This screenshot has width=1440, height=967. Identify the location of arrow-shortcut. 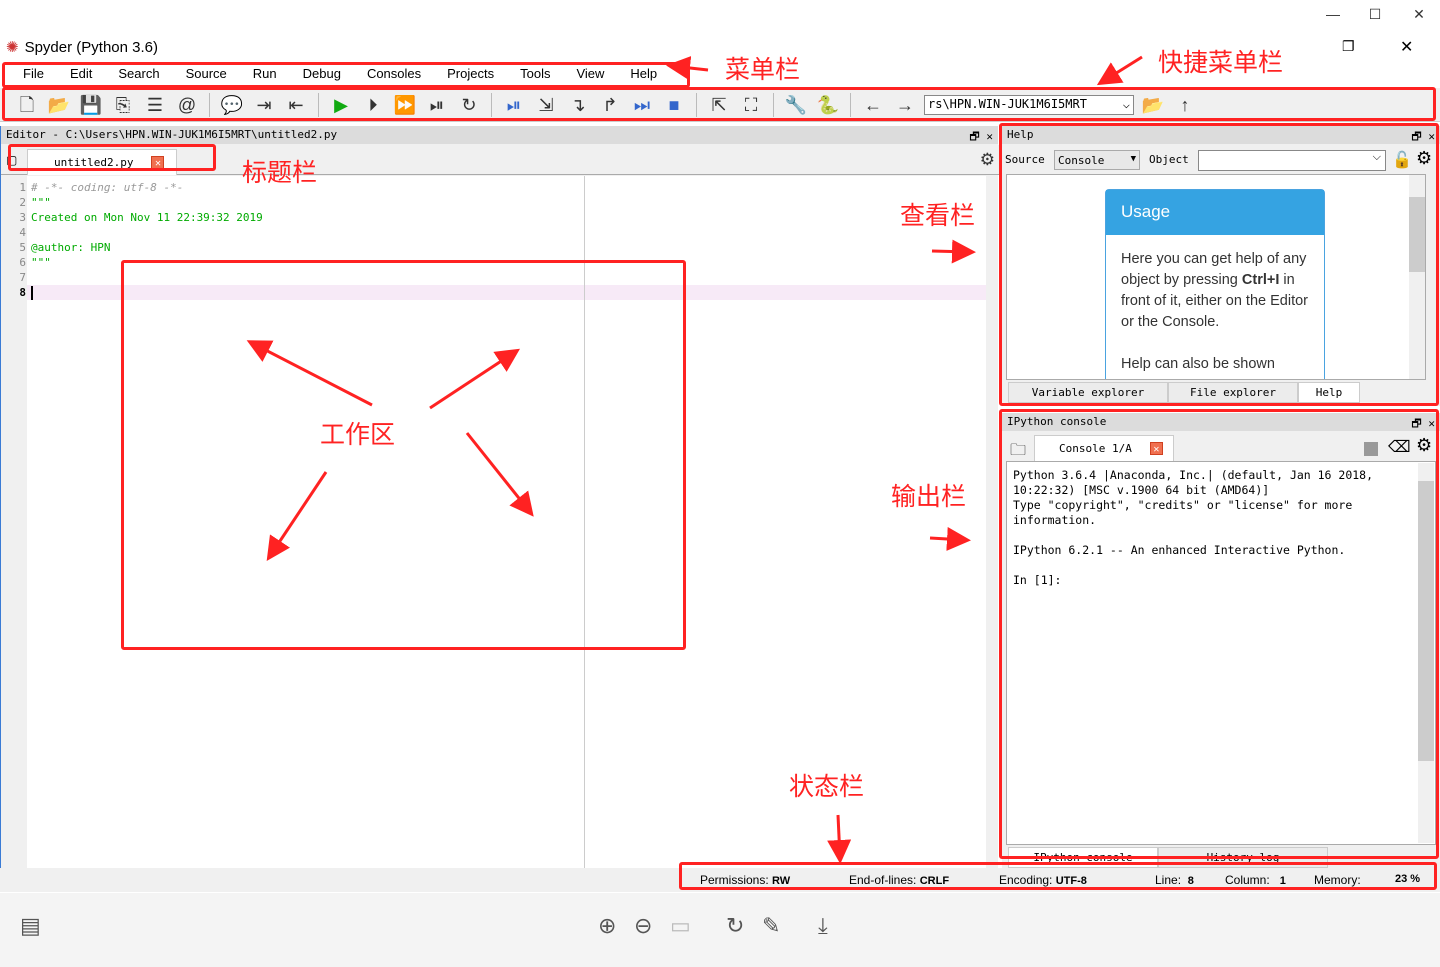
(1119, 70).